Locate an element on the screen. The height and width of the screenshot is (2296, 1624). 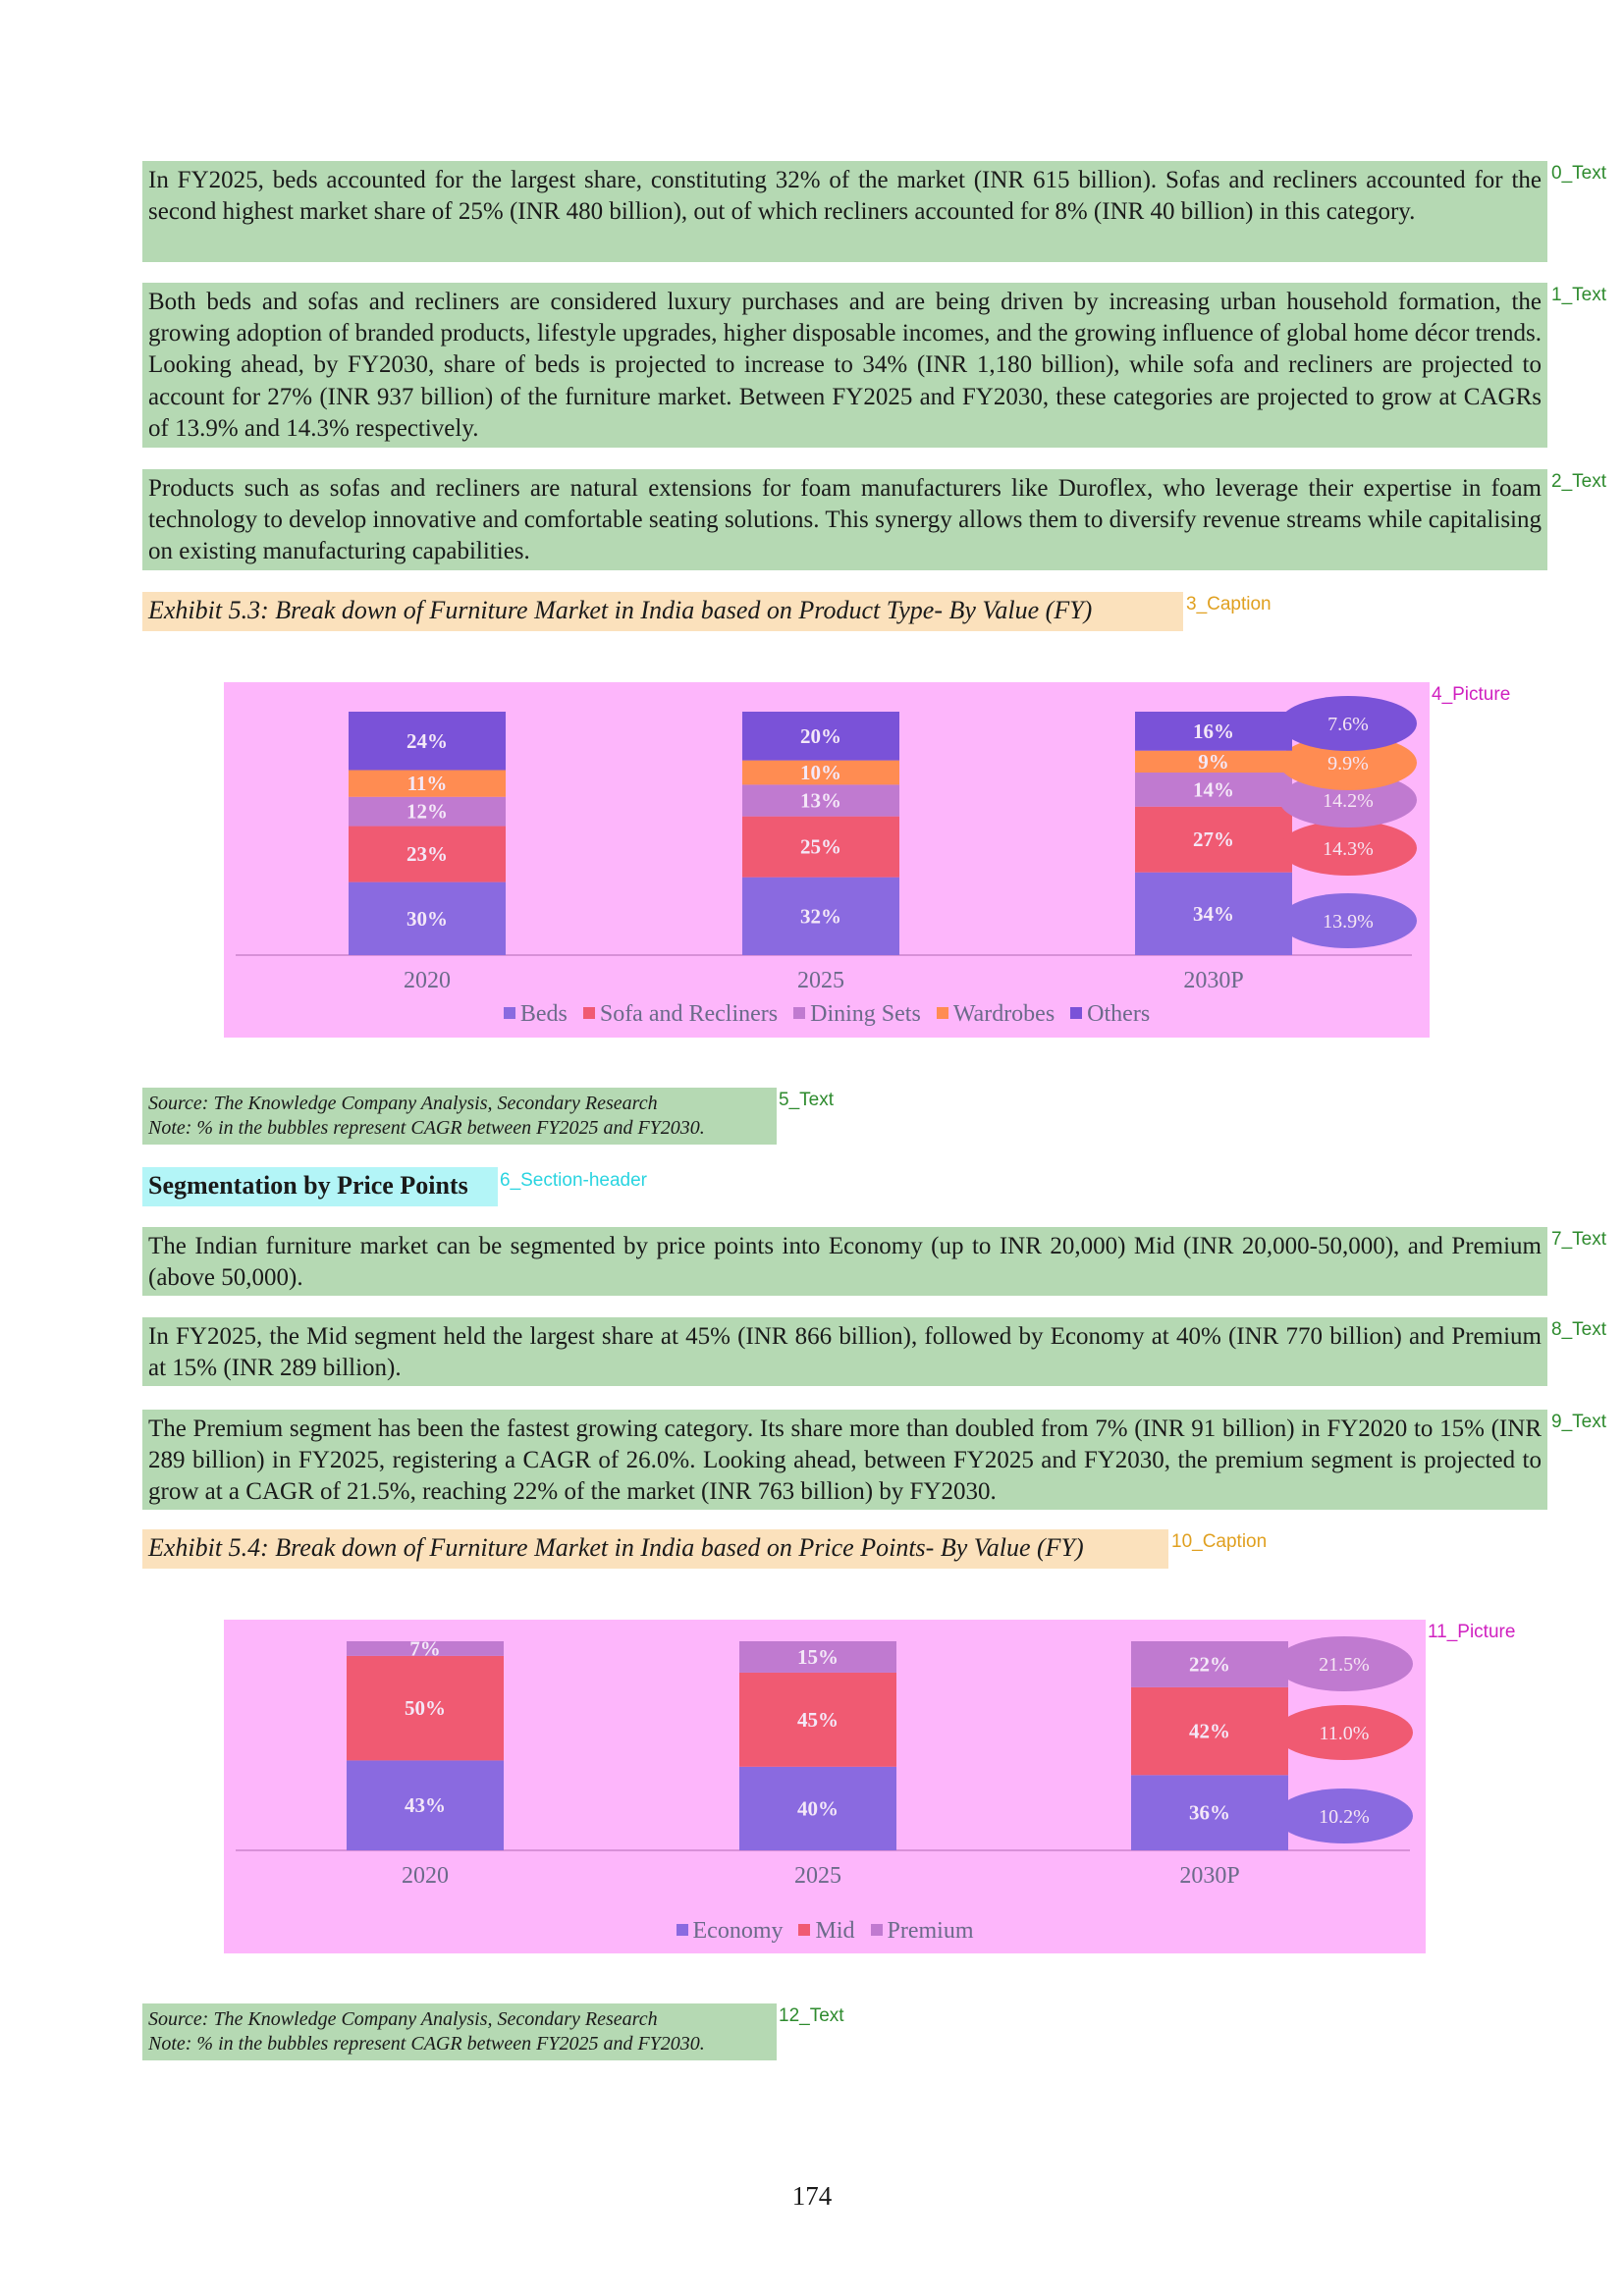
legend-swatch-sofa-and-recliners is located at coordinates (588, 1013).